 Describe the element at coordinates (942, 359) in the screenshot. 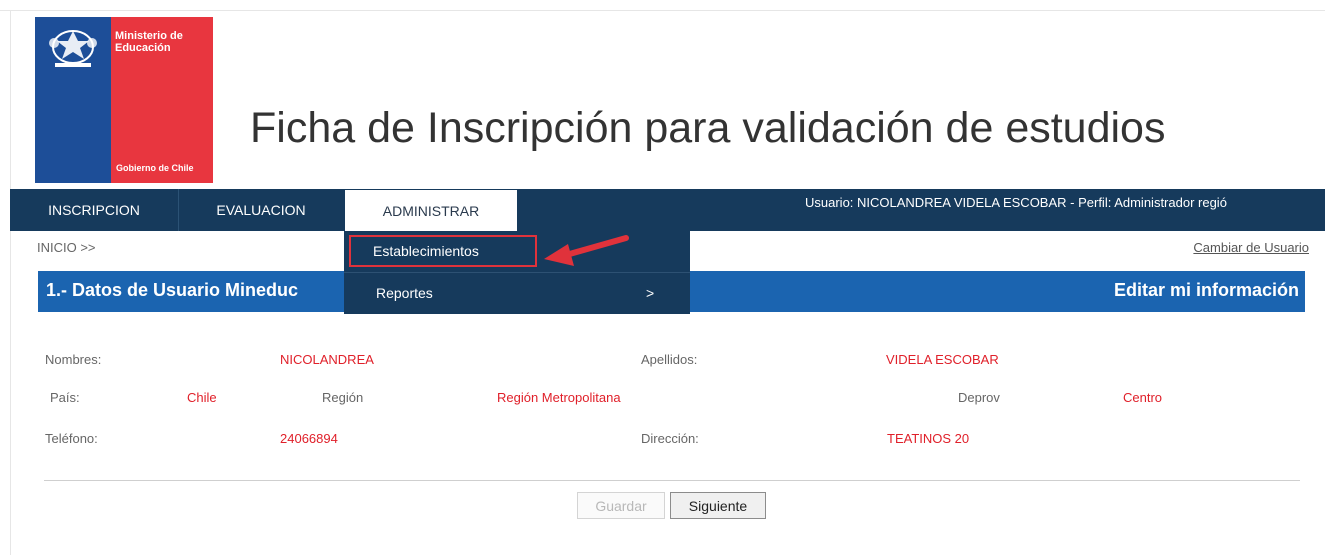

I see `apellidos-value: VIDELA ESCOBAR` at that location.